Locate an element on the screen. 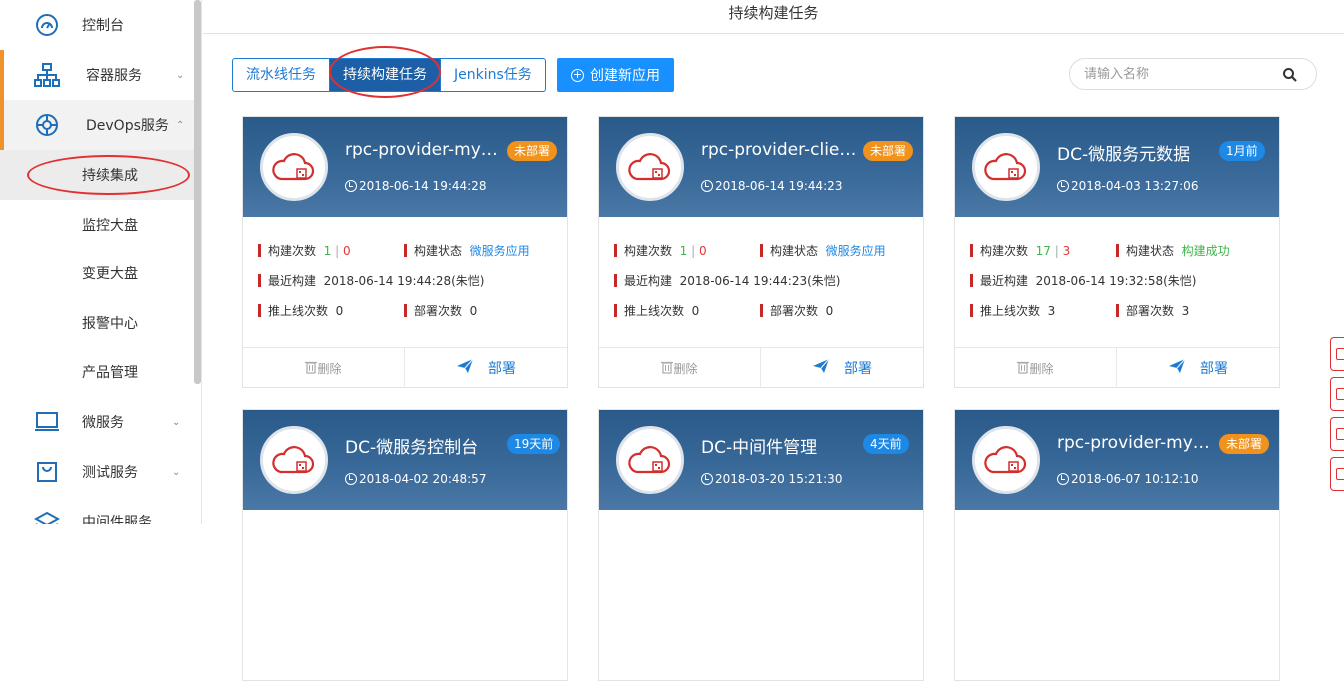 The width and height of the screenshot is (1344, 681). docs-icon is located at coordinates (1340, 474).